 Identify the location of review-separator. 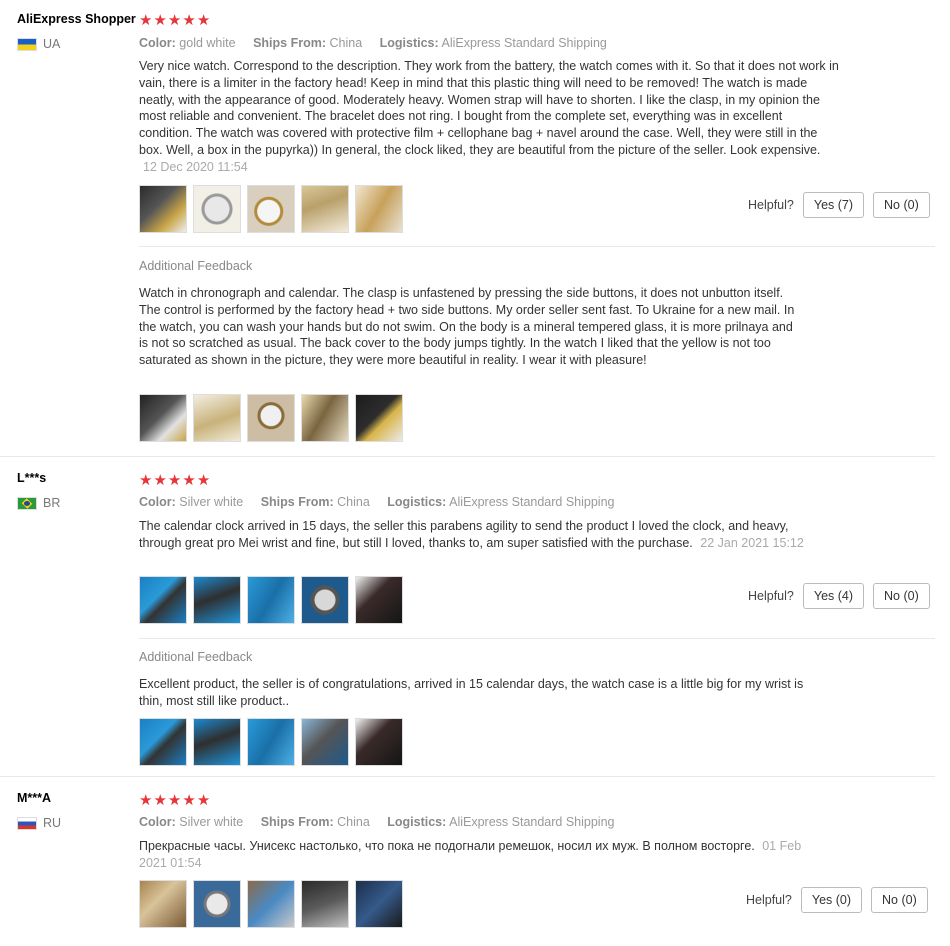
(467, 776).